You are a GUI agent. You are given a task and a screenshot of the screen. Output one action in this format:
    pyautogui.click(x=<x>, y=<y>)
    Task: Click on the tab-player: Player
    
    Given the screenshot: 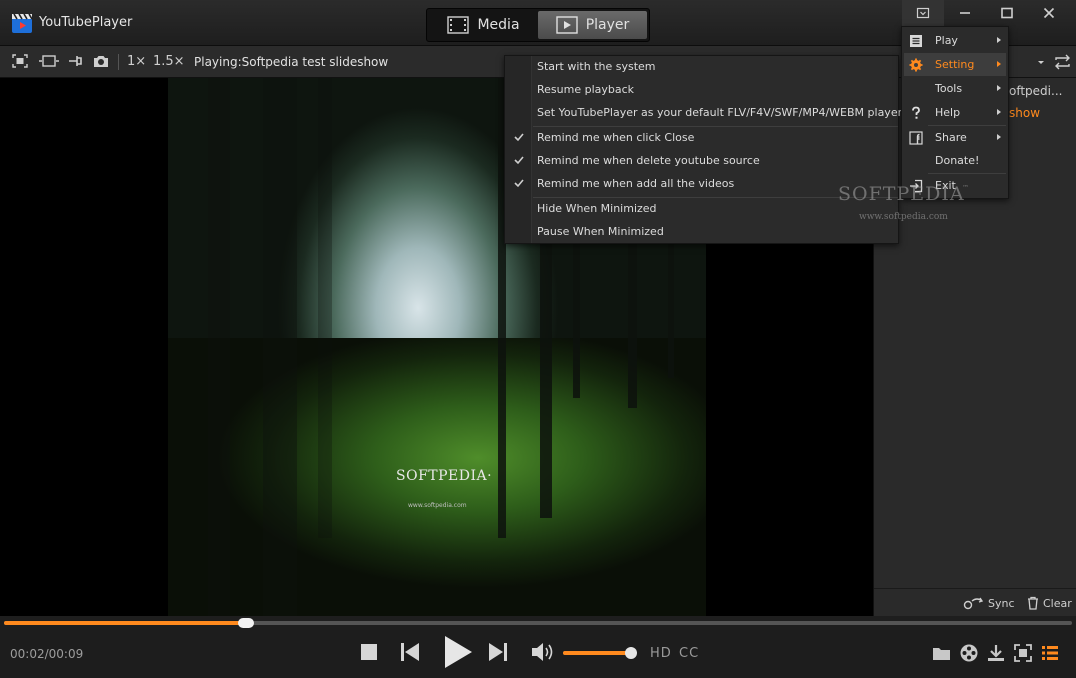 What is the action you would take?
    pyautogui.click(x=592, y=25)
    